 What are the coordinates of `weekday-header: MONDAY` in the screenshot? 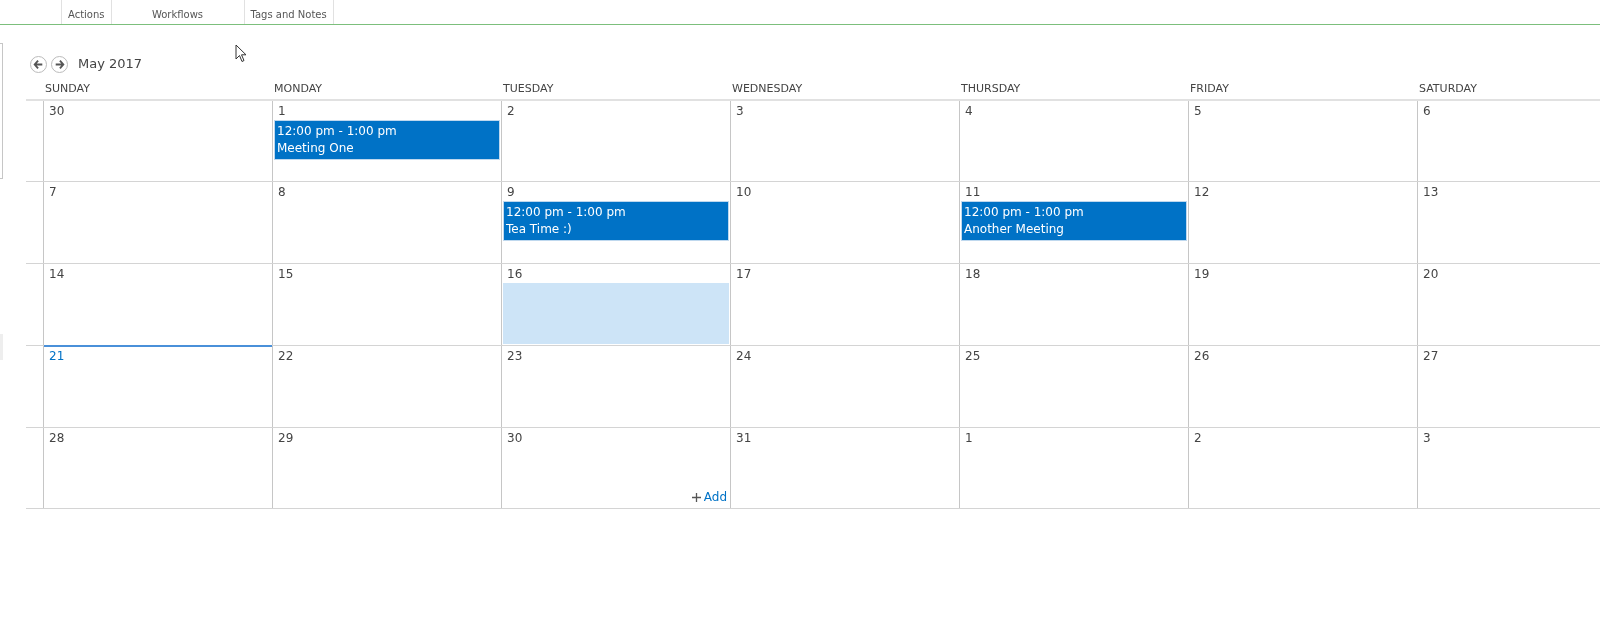 It's located at (298, 90).